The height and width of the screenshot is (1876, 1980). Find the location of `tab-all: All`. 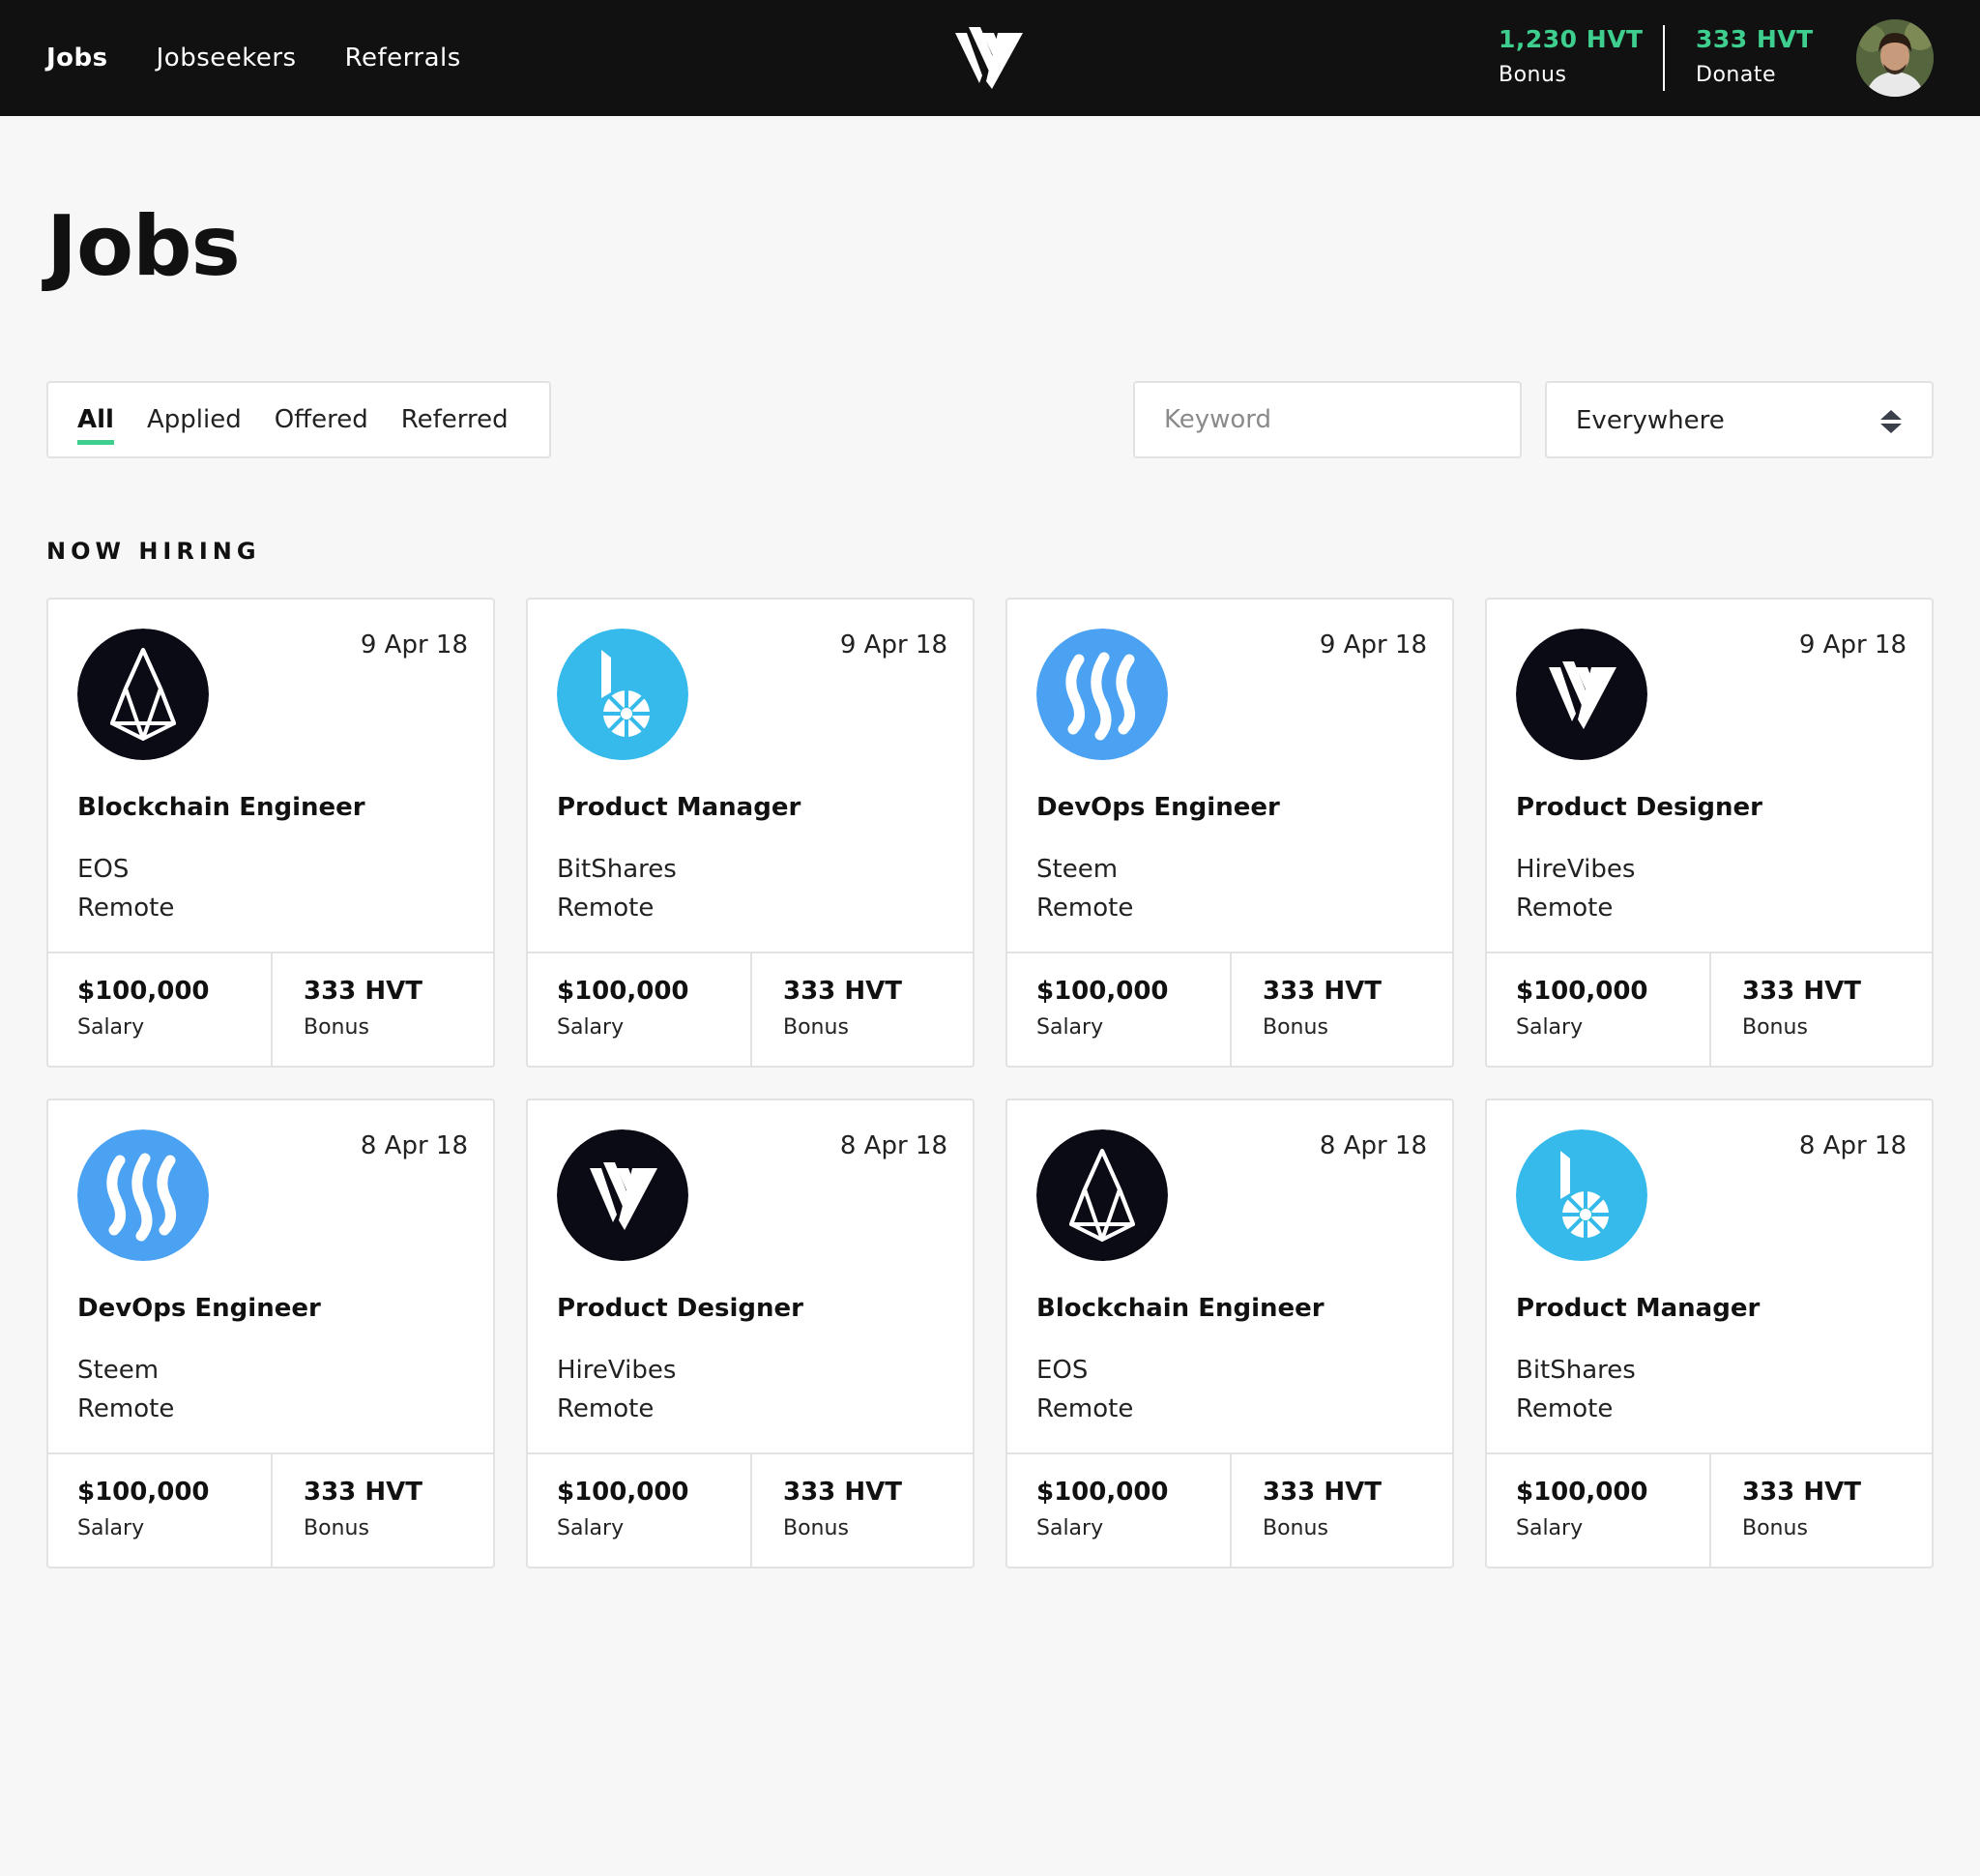

tab-all: All is located at coordinates (95, 419).